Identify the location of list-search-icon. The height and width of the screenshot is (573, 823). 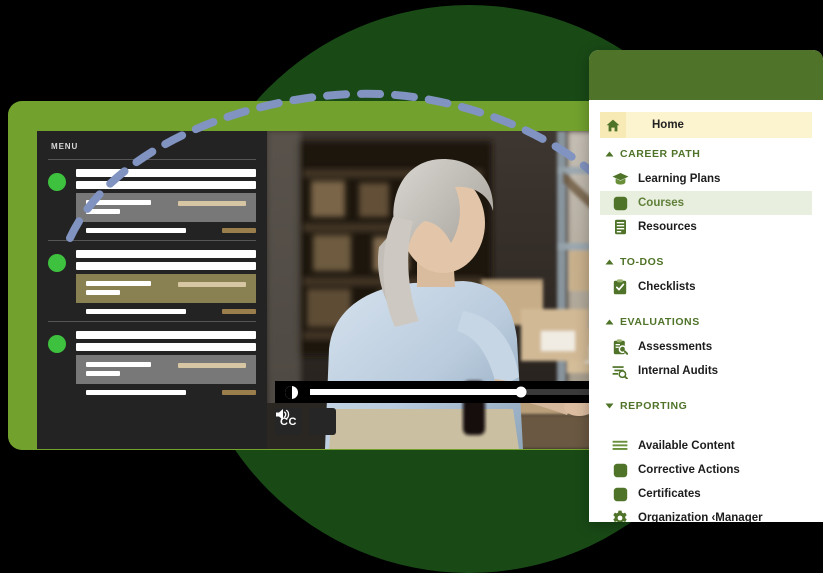
(620, 371).